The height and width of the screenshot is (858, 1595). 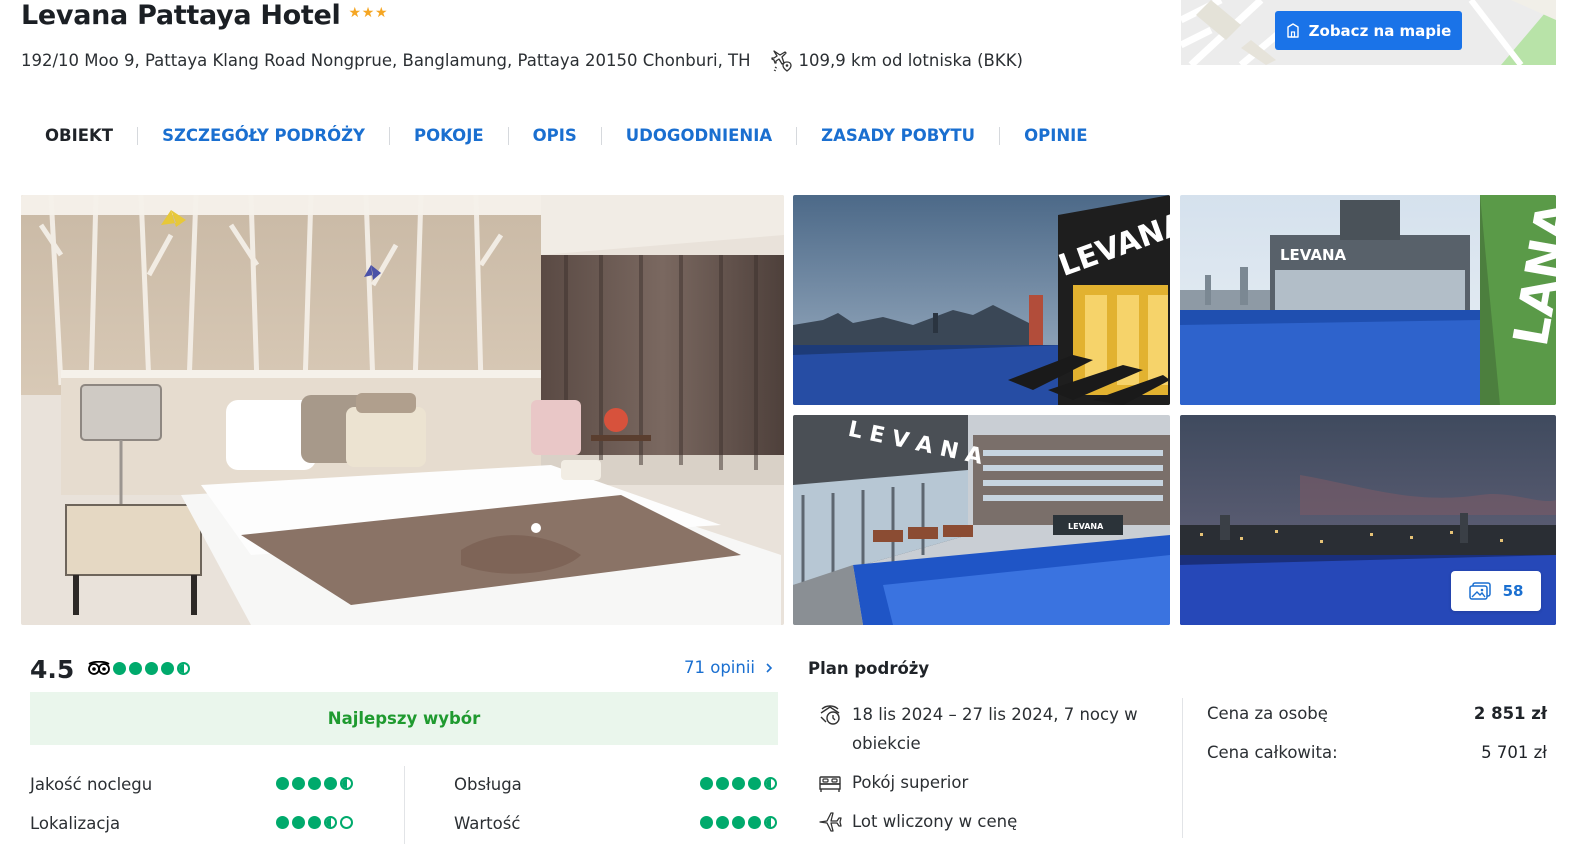 I want to click on plan-dates-line1: 18 lis 2024 – 27 lis 2024, 7 nocy w, so click(x=995, y=714).